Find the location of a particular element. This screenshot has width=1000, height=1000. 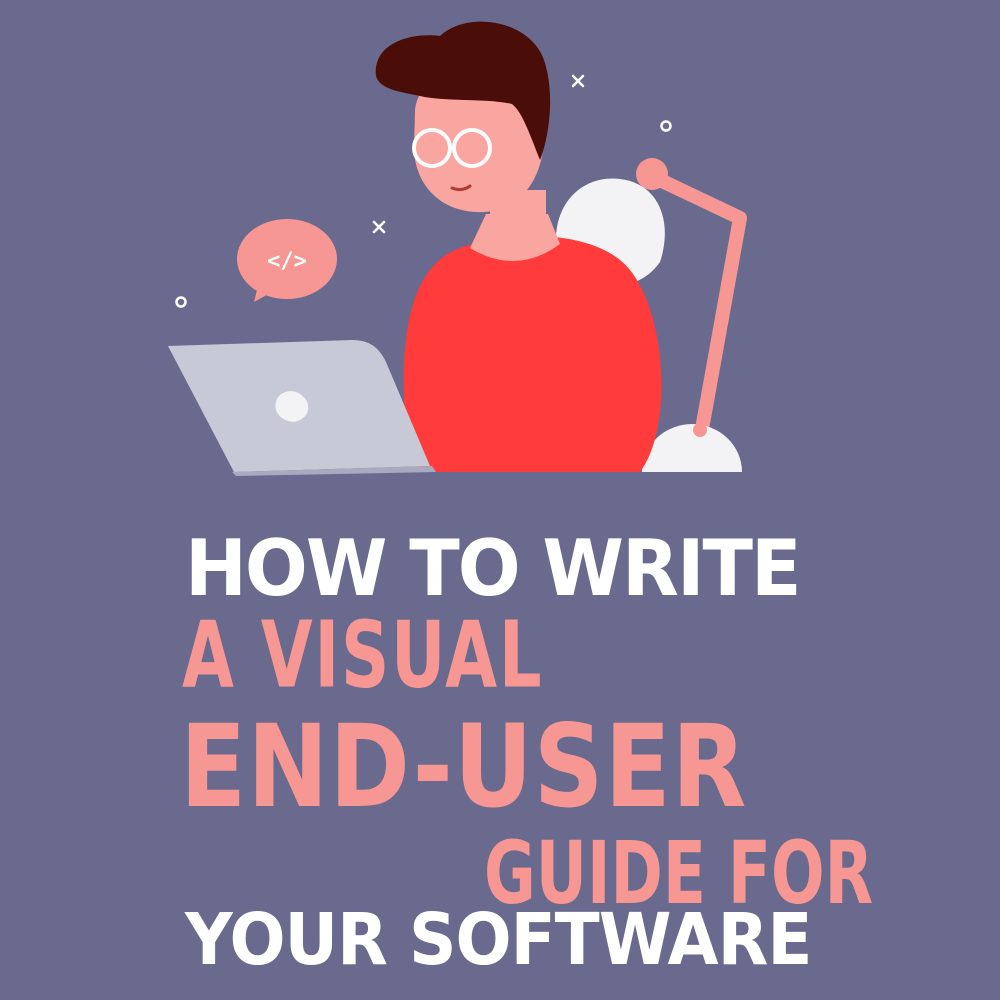

headline-line-5: YOUR SOFTWARE is located at coordinates (498, 940).